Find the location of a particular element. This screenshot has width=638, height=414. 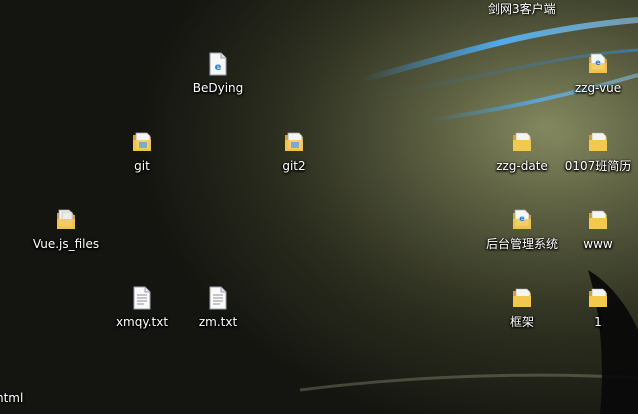

desktop-icon-zm-txt: zm.txt is located at coordinates (218, 310).